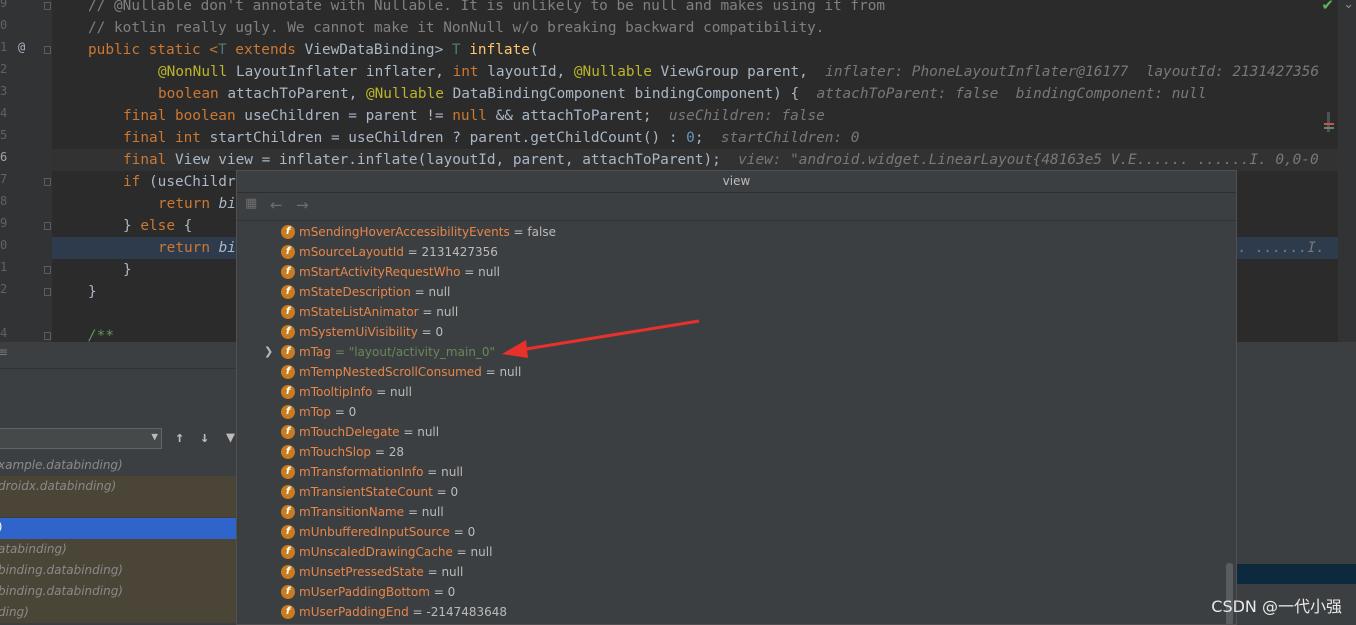 This screenshot has width=1356, height=625. Describe the element at coordinates (302, 205) in the screenshot. I see `forward-arrow-icon: →` at that location.